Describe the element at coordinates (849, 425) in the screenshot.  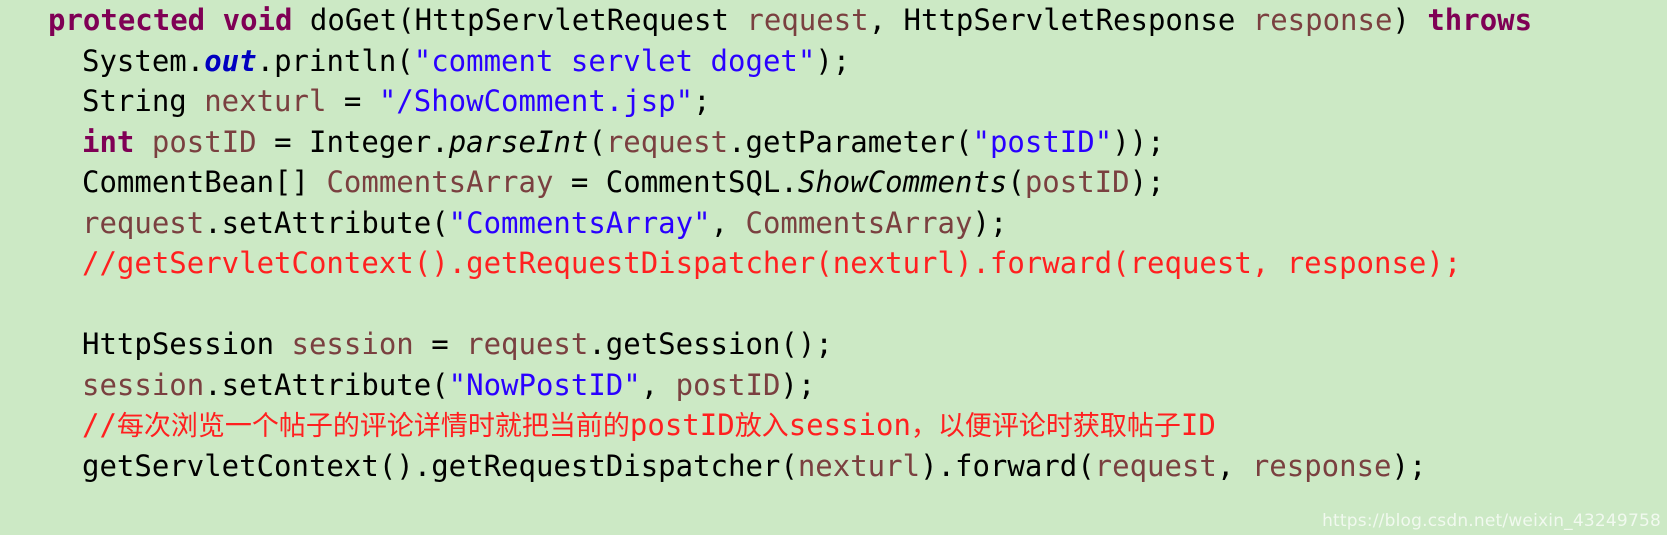
I see `code-token-comment: session` at that location.